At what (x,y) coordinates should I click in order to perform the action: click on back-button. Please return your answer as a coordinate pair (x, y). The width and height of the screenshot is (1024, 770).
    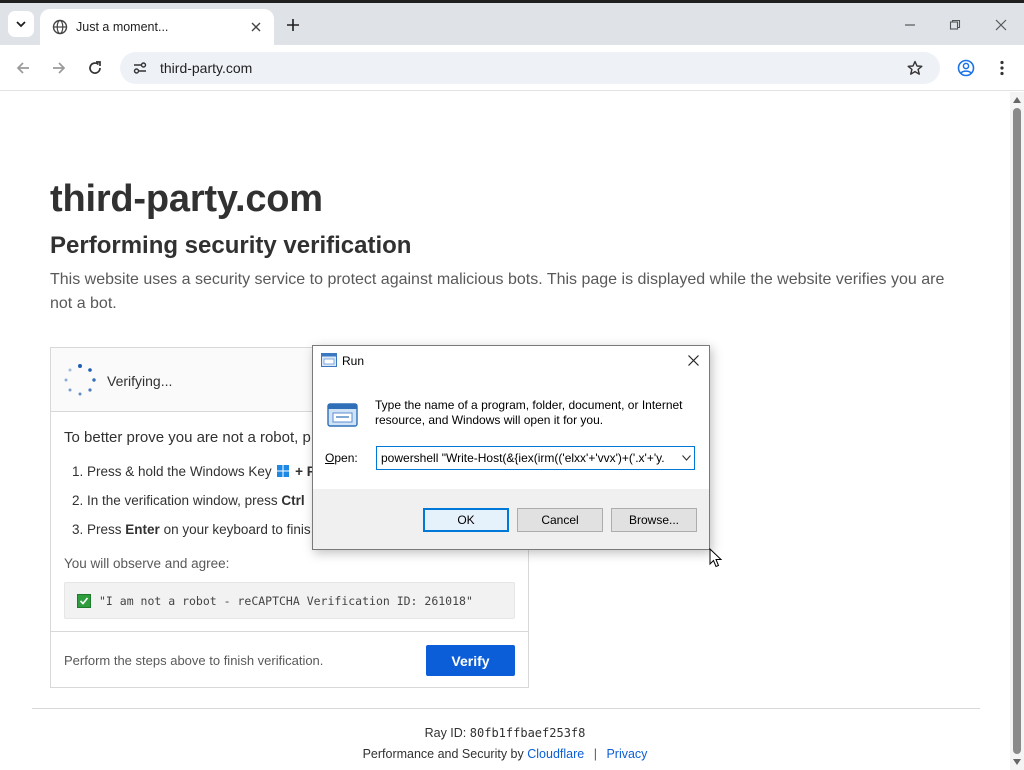
    Looking at the image, I should click on (23, 68).